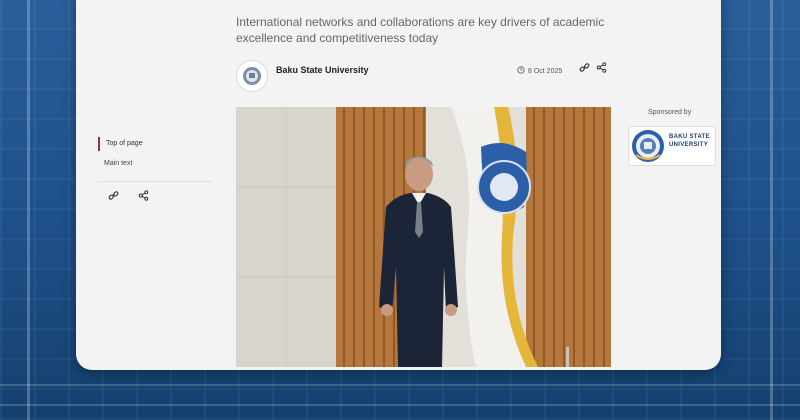  Describe the element at coordinates (689, 141) in the screenshot. I see `sponsor-name: BAKU STATE UNIVERSITY` at that location.